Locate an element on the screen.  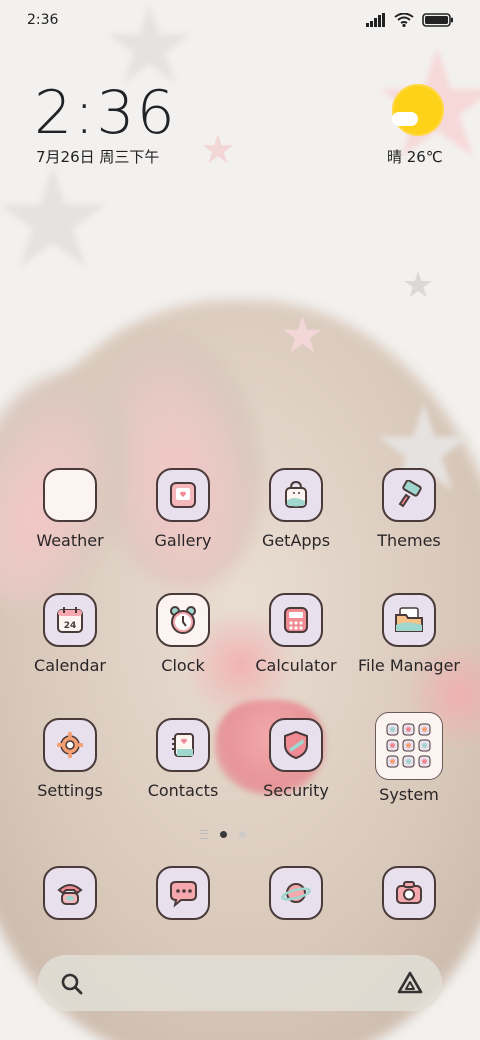
status-icons is located at coordinates (410, 20).